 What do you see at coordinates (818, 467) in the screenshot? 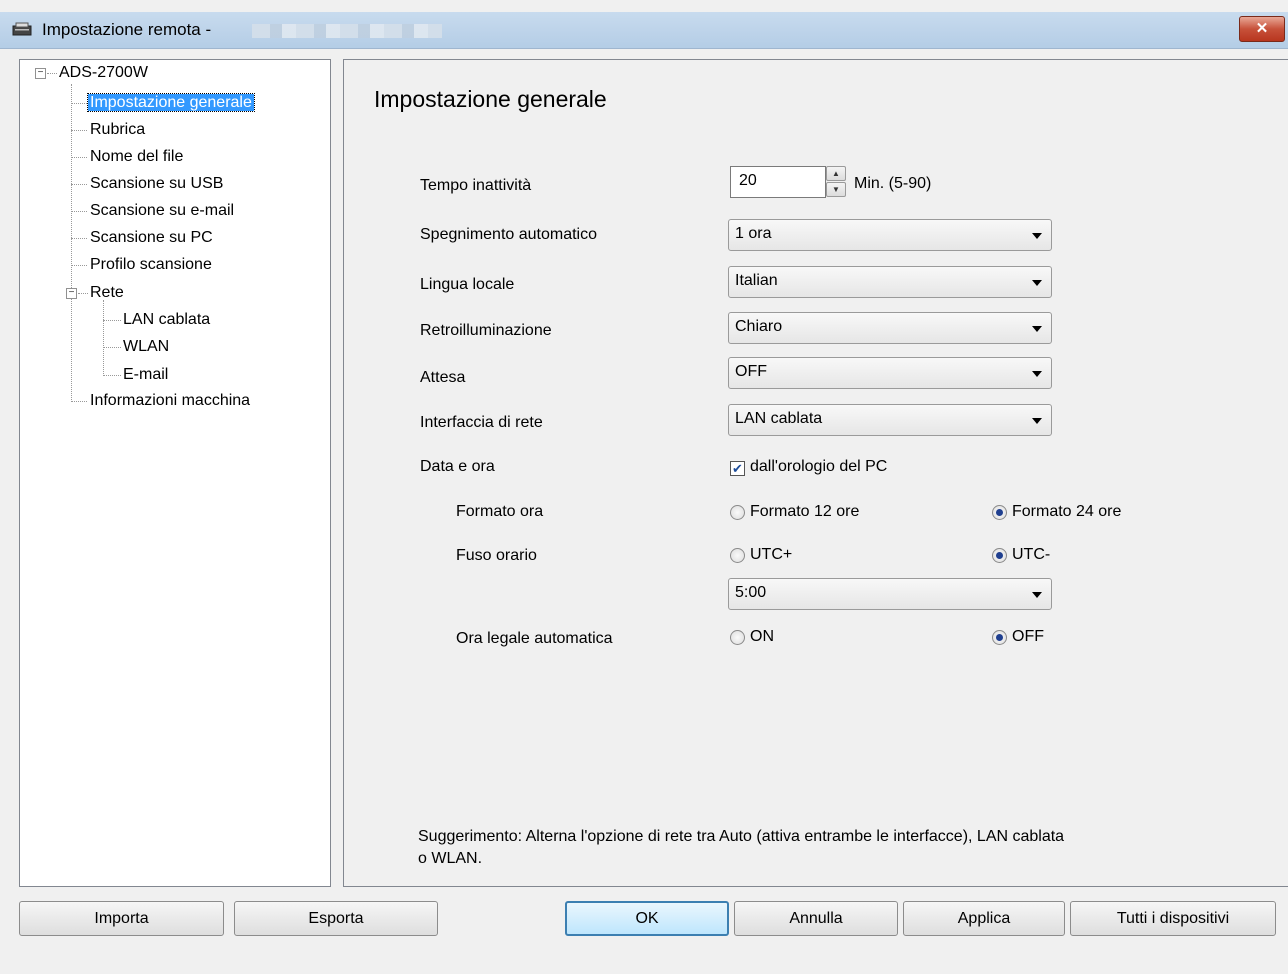
I see `pc-clock-label: dall'orologio del PC` at bounding box center [818, 467].